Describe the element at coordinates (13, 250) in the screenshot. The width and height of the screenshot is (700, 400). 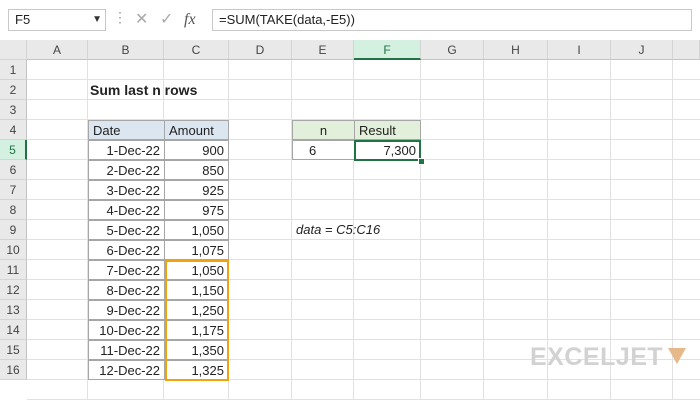
I see `row-header-10: 10` at that location.